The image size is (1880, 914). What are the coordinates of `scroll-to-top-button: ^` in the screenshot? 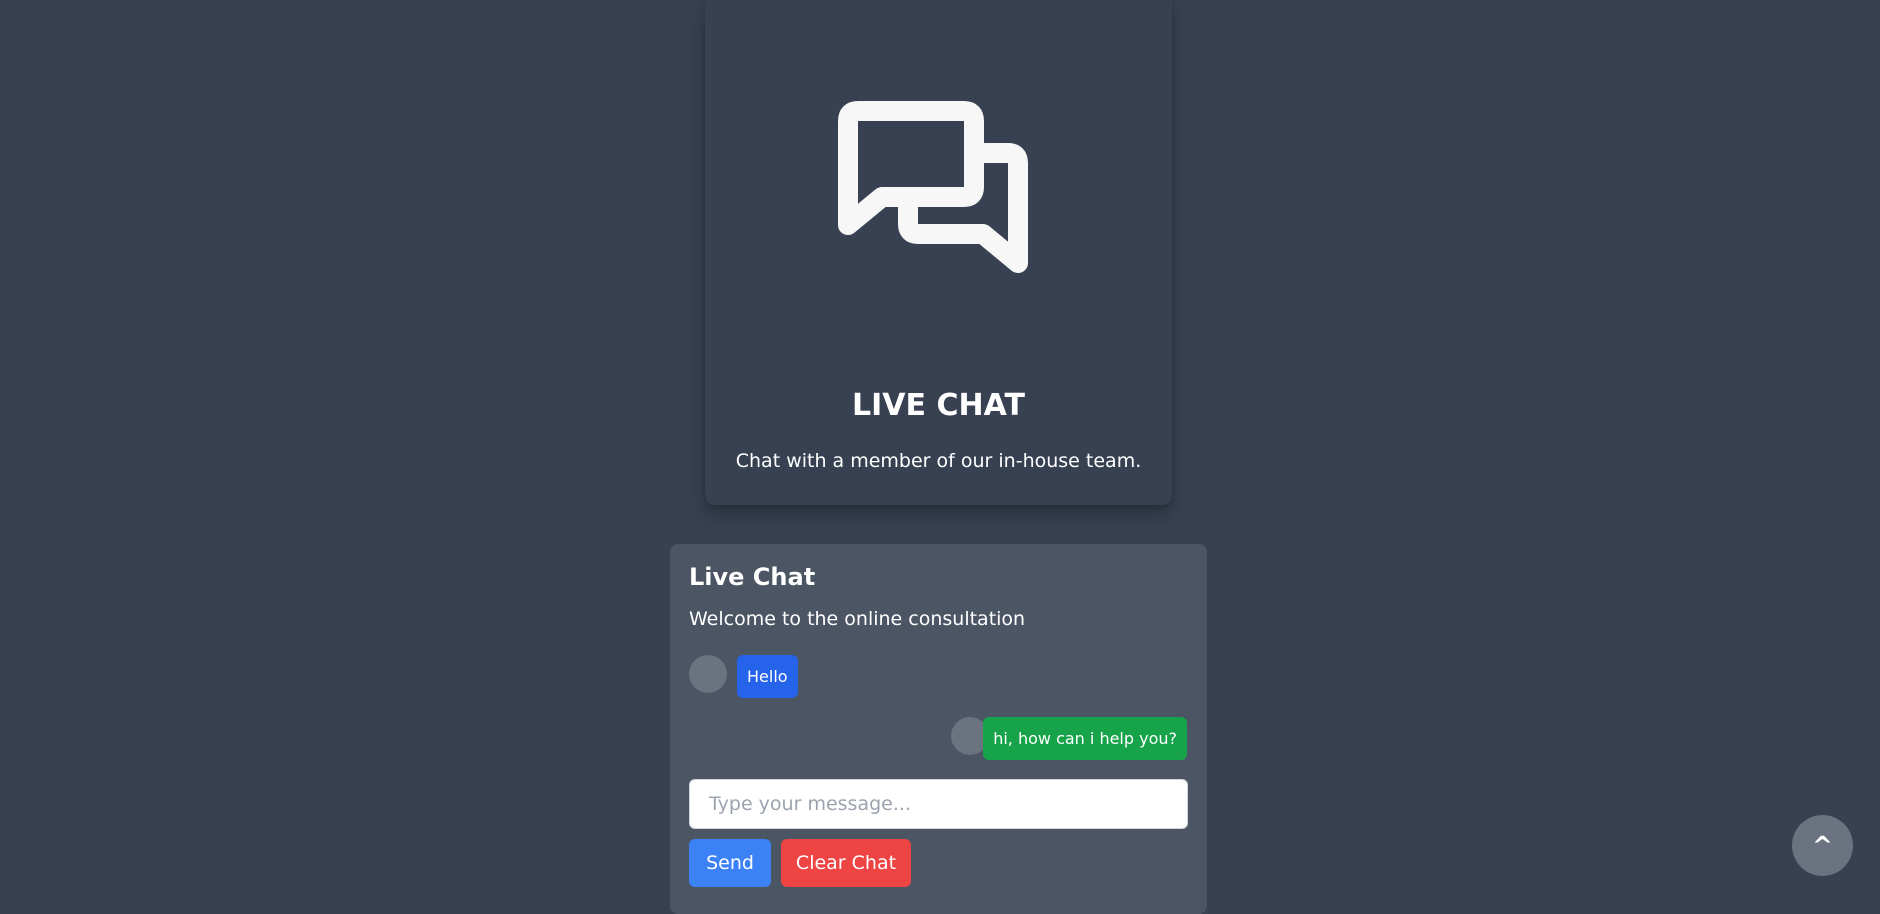 It's located at (1822, 845).